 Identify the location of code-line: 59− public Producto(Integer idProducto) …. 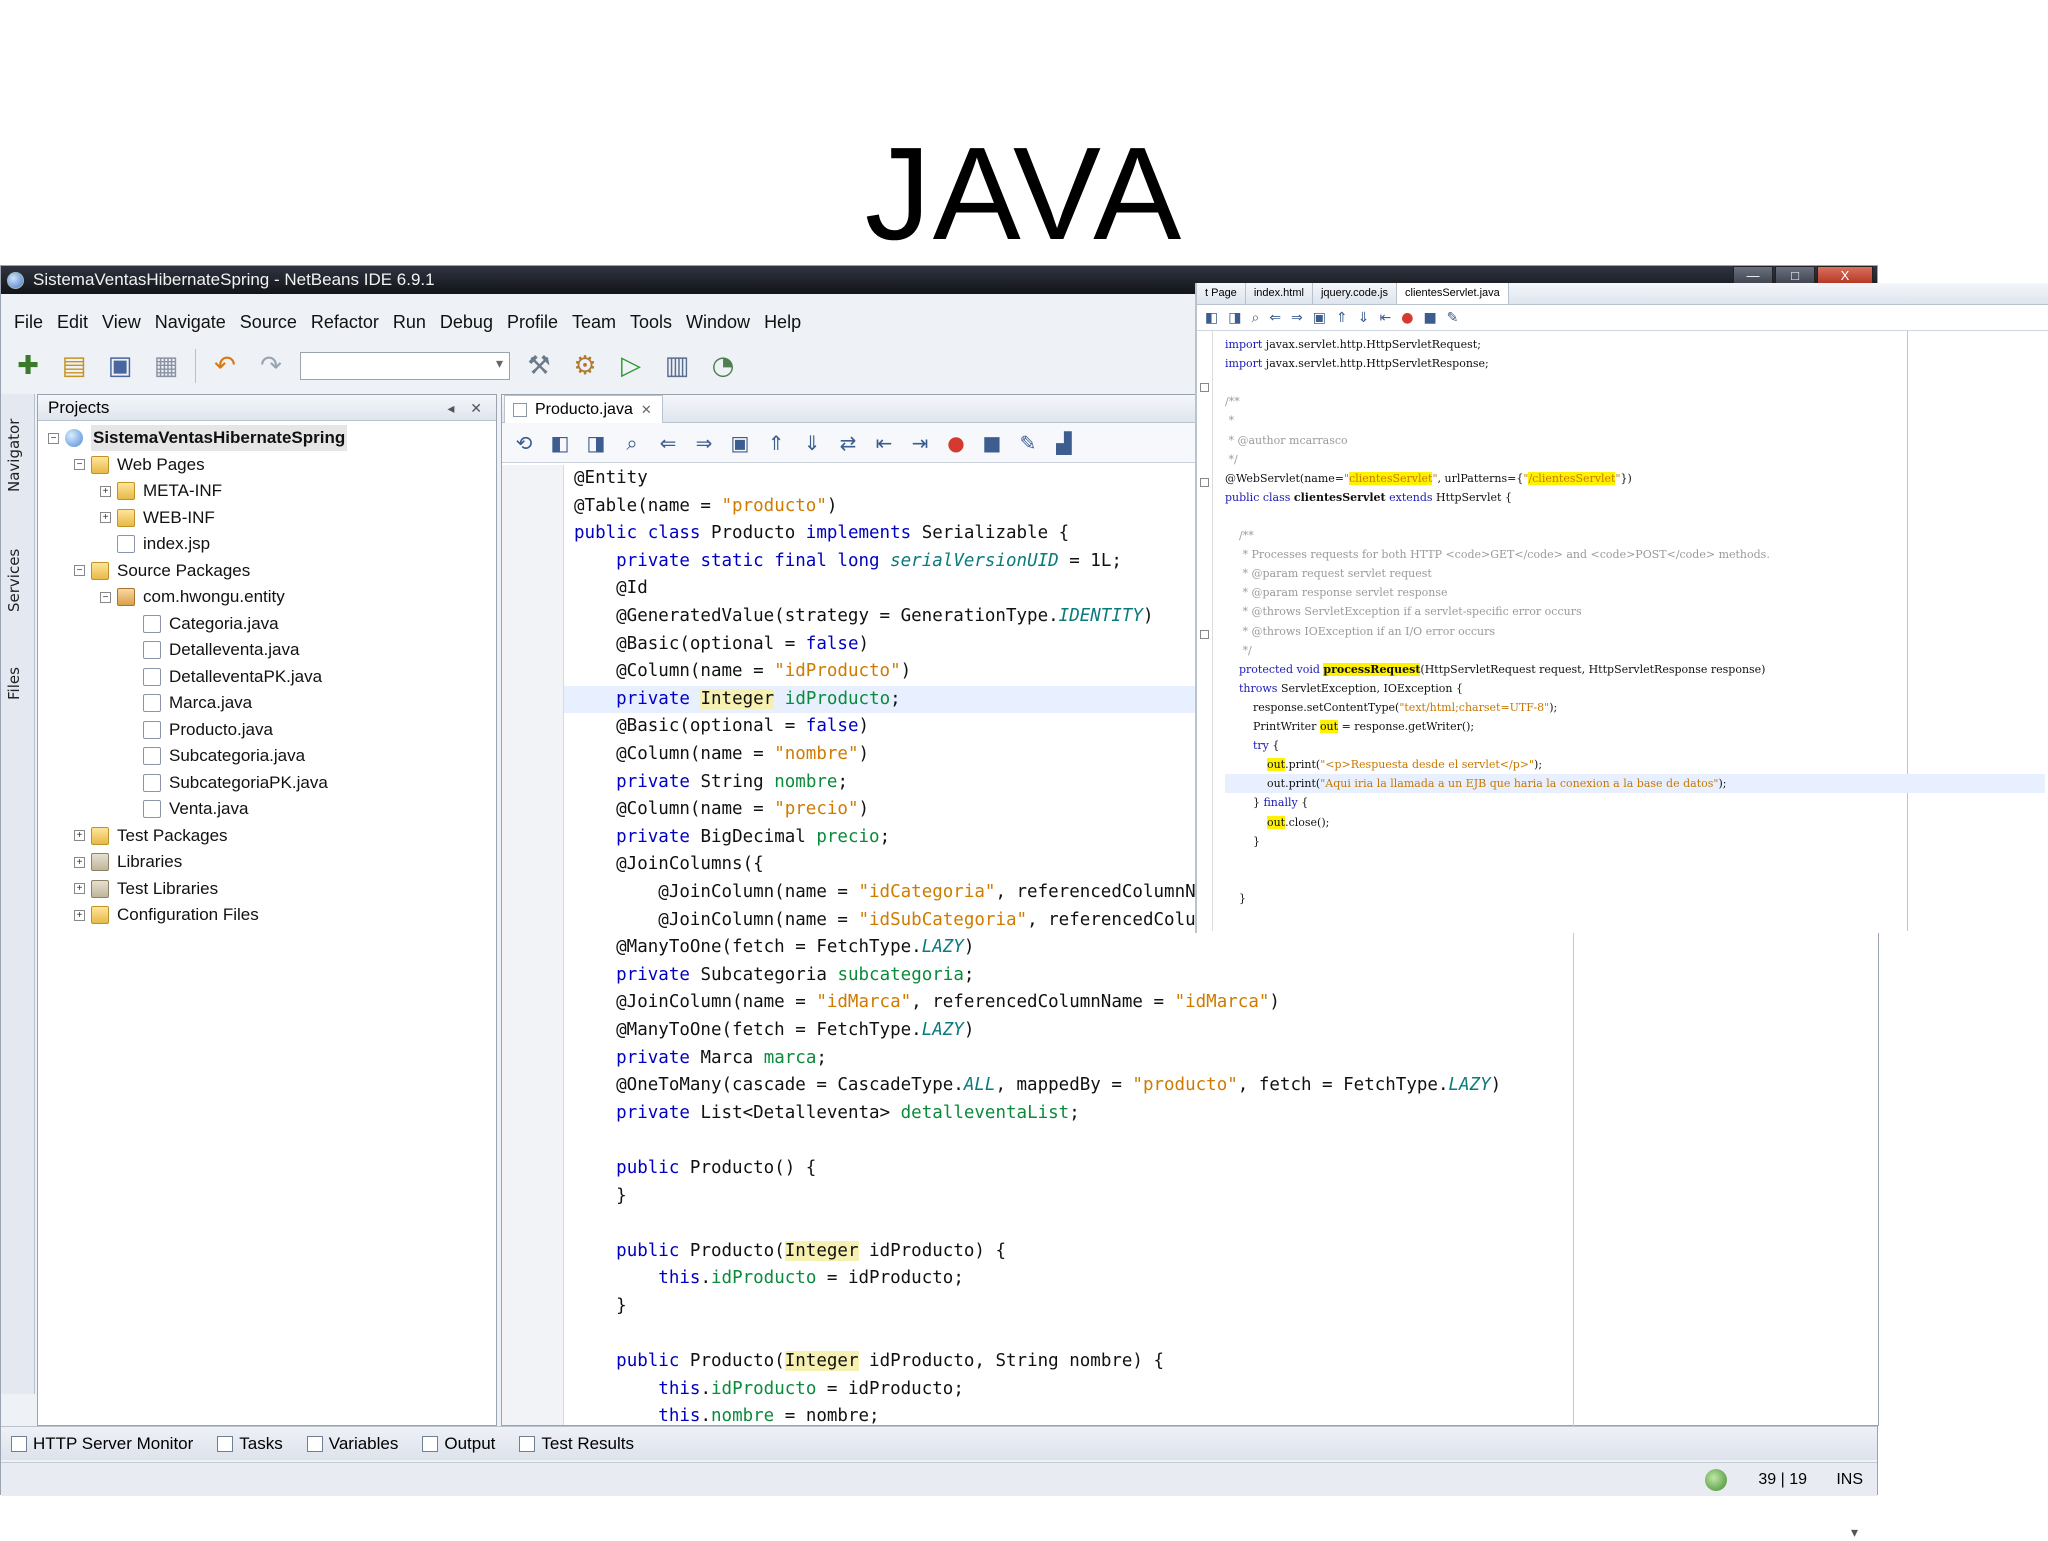
(1219, 1252).